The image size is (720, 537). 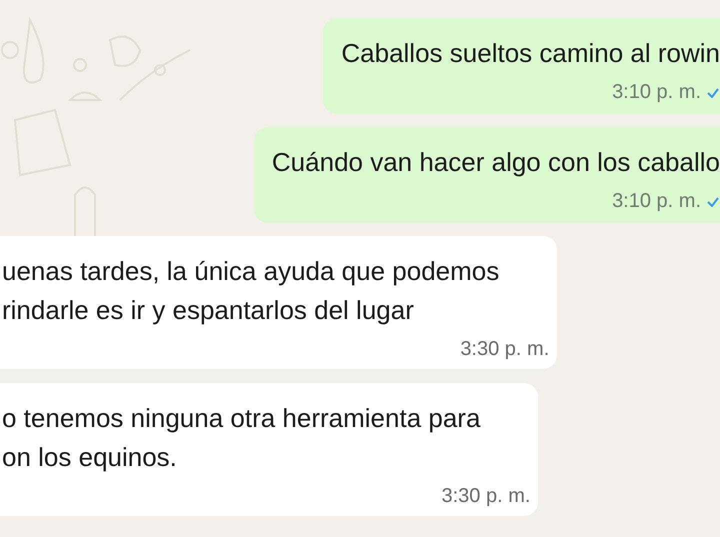 What do you see at coordinates (530, 53) in the screenshot?
I see `message-text: Caballos sueltos camino al rowin` at bounding box center [530, 53].